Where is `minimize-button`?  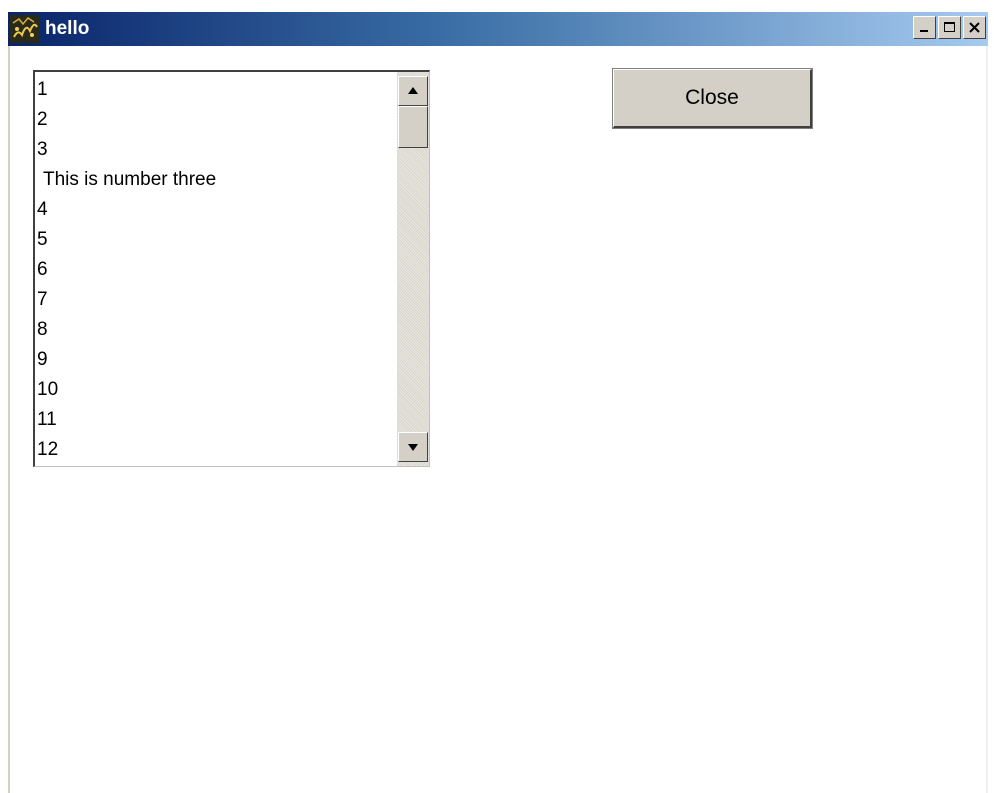 minimize-button is located at coordinates (924, 27).